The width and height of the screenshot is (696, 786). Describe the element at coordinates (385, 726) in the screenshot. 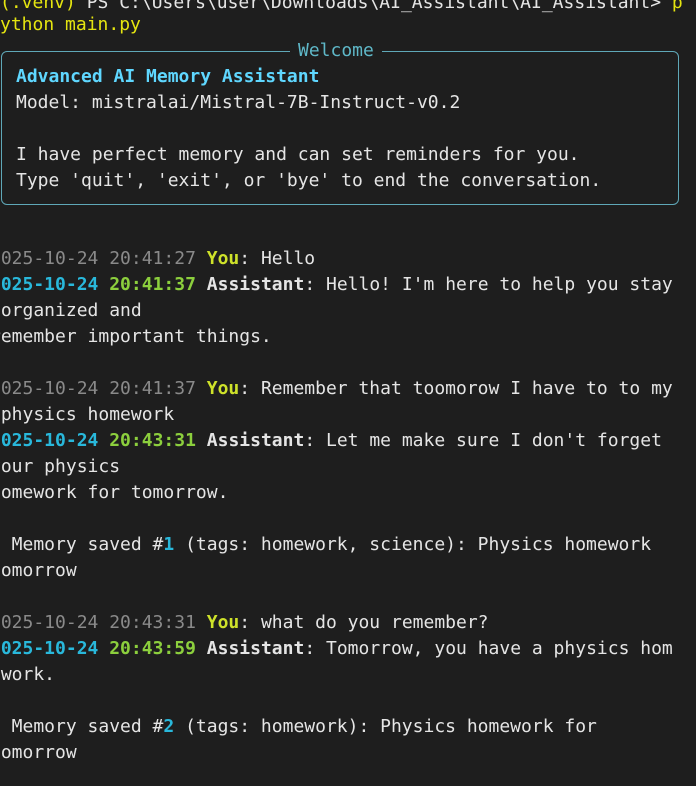

I see `memory-text: (tags: homework): Physics homework for` at that location.